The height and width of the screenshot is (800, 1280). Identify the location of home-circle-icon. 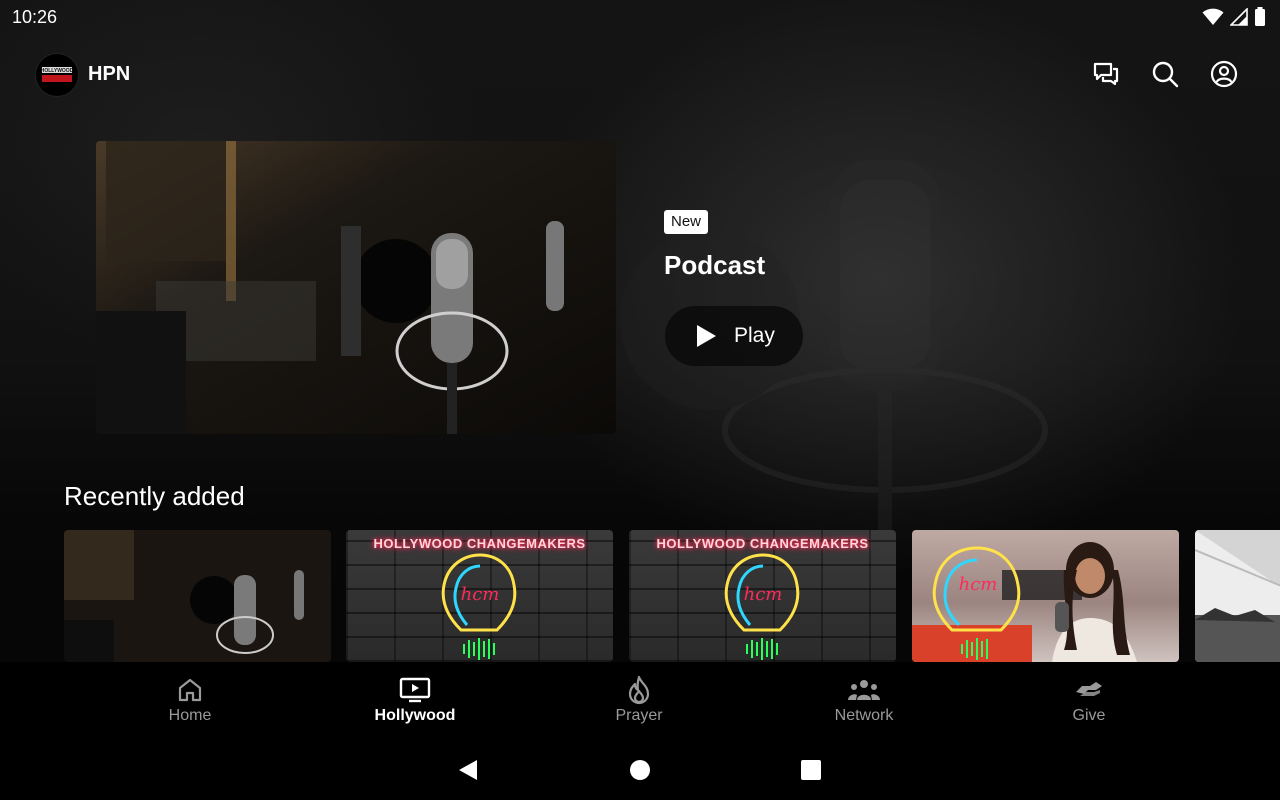
(640, 770).